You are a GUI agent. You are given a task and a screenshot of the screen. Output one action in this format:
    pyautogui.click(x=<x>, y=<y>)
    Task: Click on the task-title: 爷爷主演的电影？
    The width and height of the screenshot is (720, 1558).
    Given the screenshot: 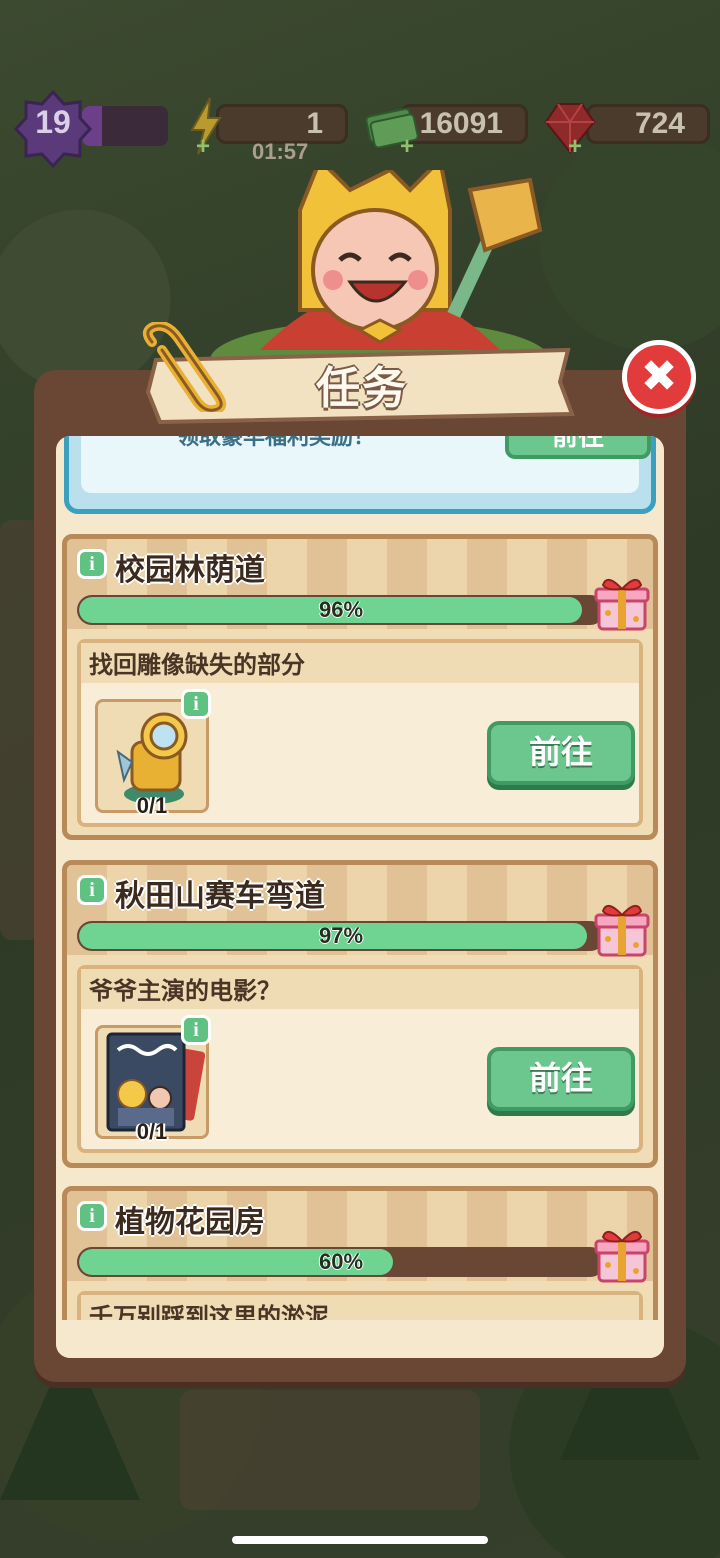 What is the action you would take?
    pyautogui.click(x=185, y=991)
    